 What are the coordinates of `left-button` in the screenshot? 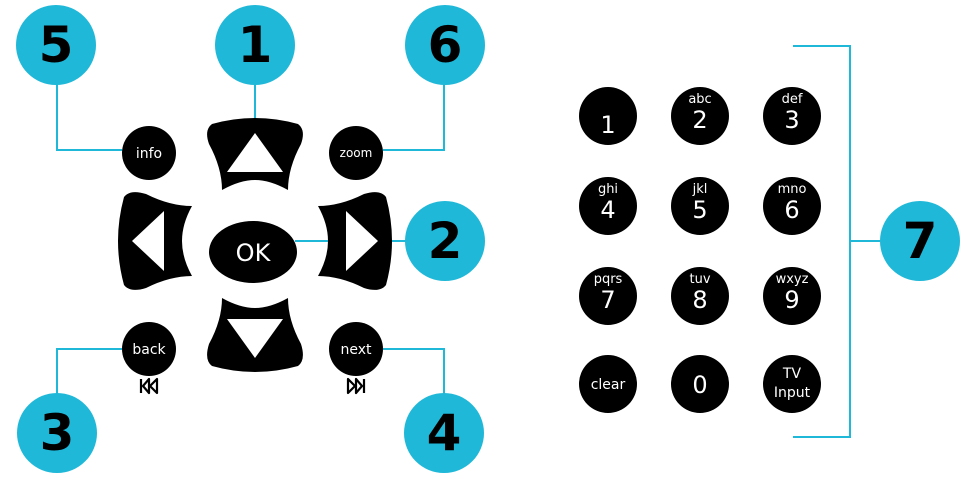 It's located at (155, 241).